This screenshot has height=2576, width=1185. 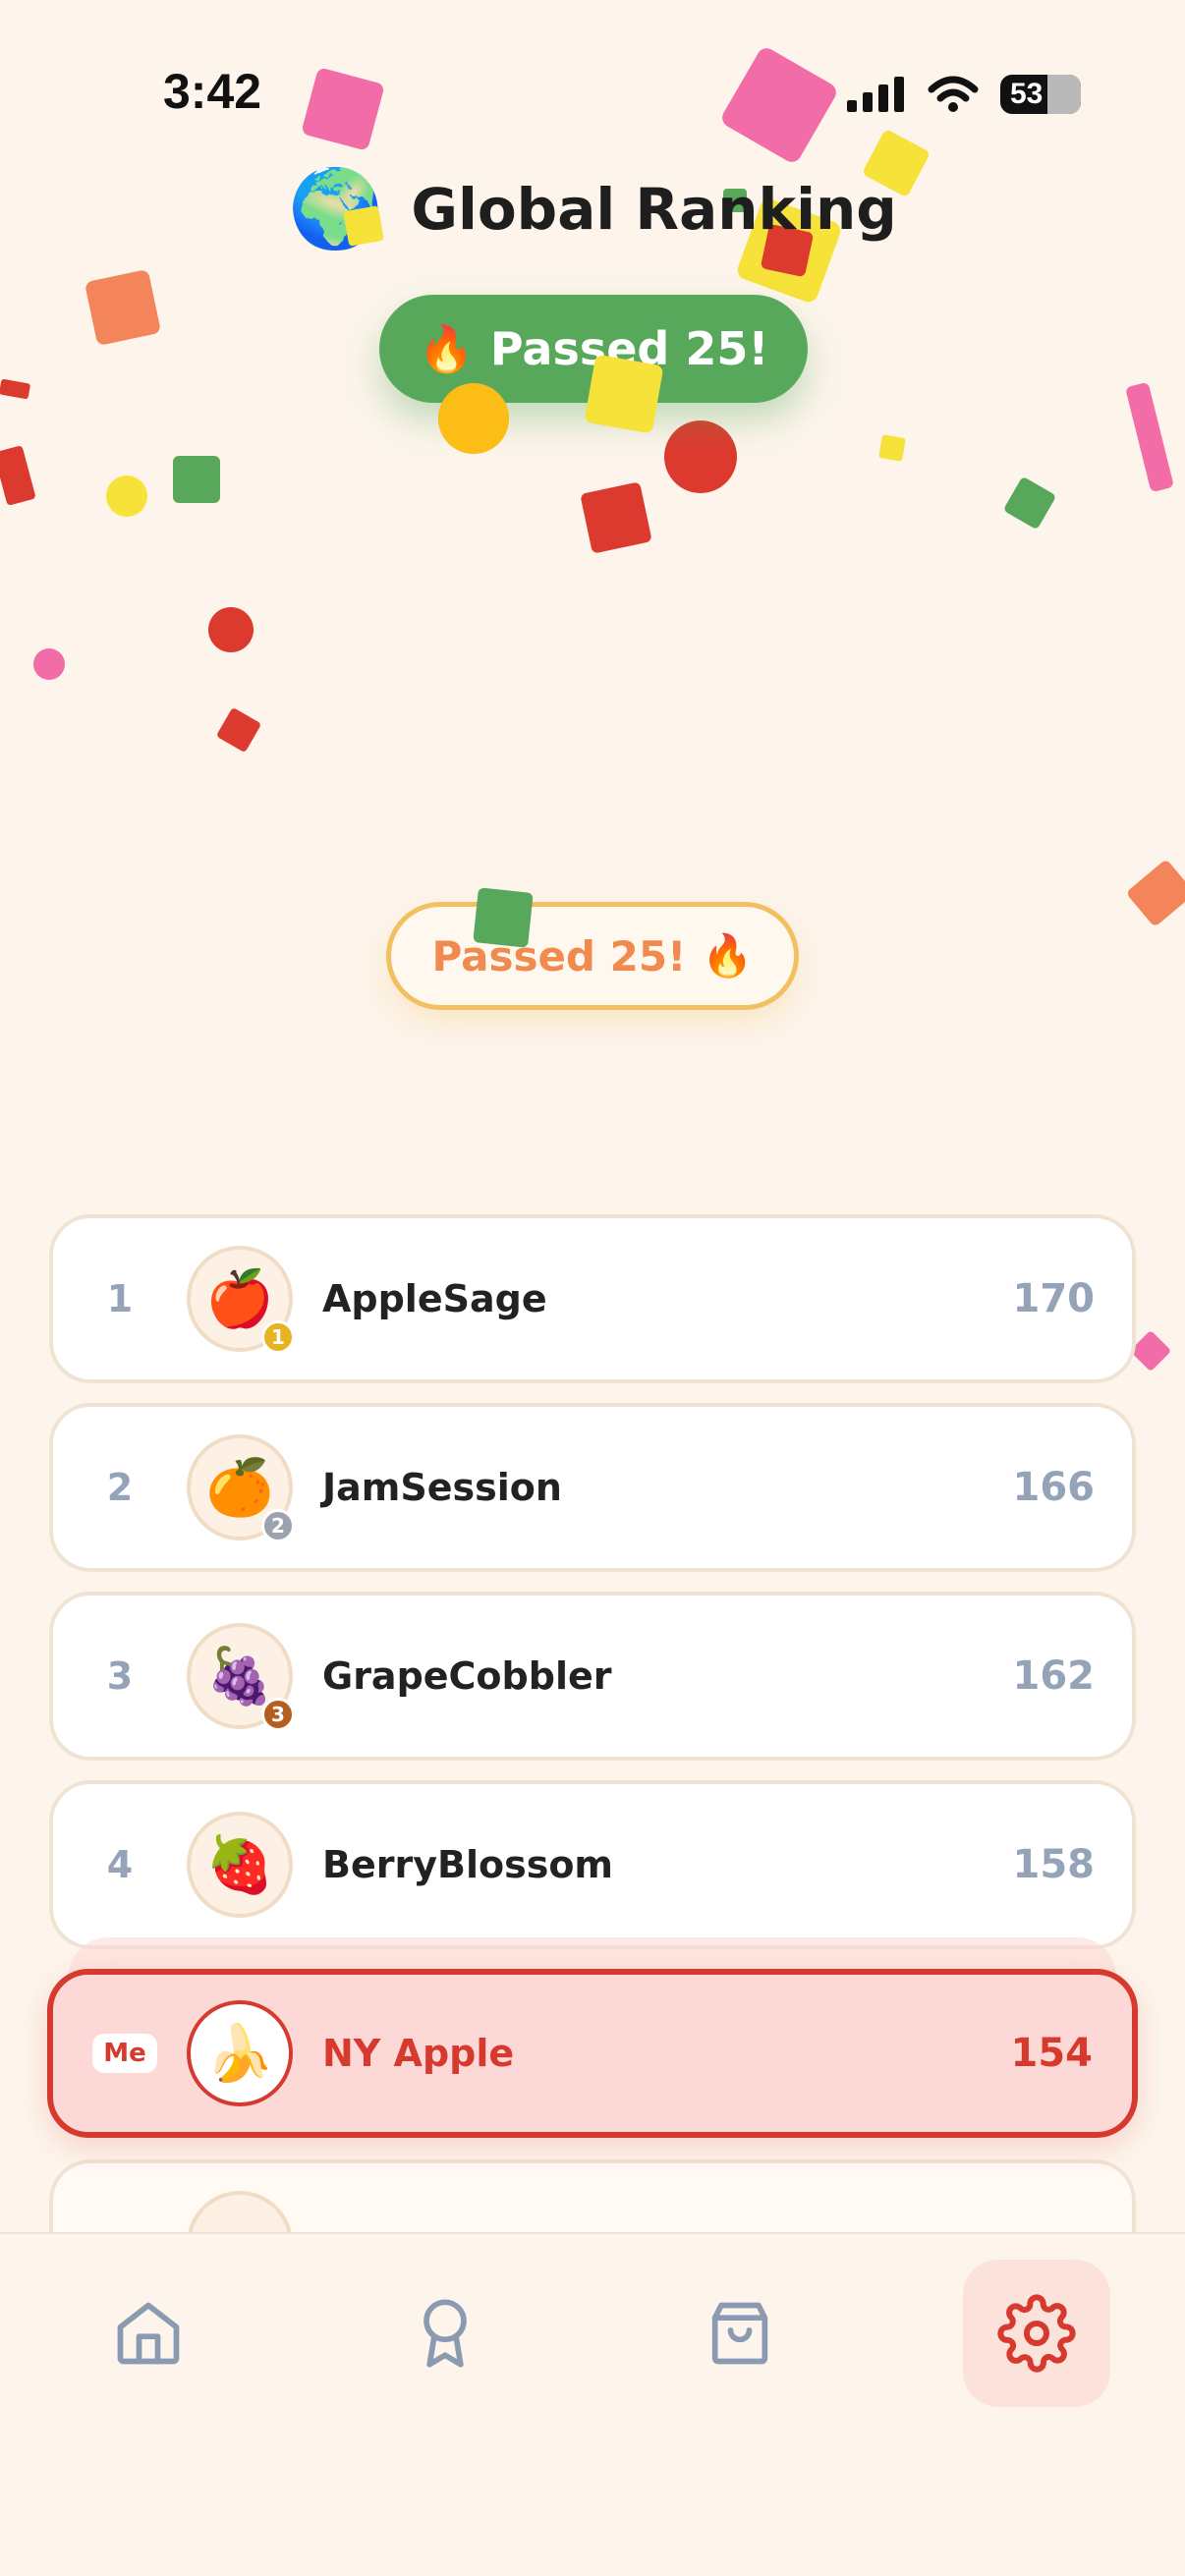 I want to click on orange-avatar-icon: 🍊, so click(x=240, y=1488).